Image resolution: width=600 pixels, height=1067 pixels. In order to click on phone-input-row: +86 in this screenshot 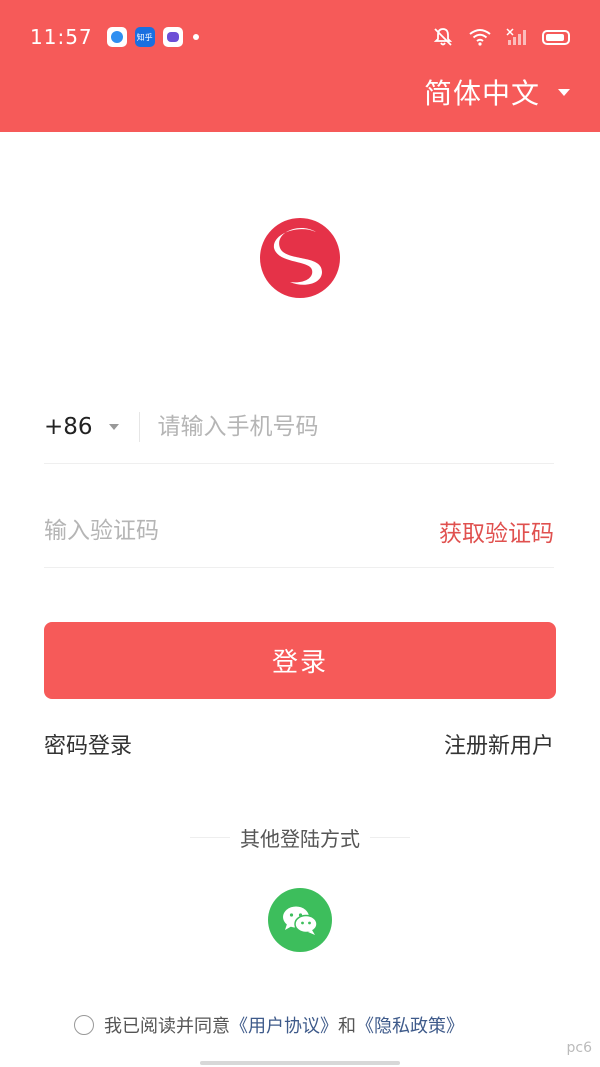, I will do `click(299, 427)`.